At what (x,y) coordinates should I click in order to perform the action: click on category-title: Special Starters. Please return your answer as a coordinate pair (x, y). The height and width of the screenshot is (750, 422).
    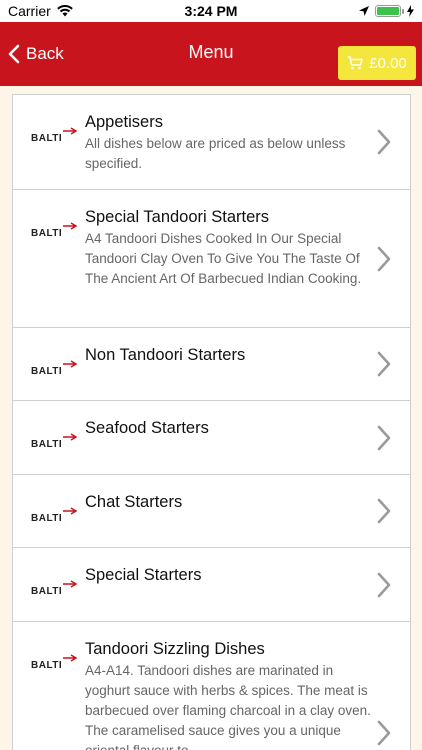
    Looking at the image, I should click on (143, 575).